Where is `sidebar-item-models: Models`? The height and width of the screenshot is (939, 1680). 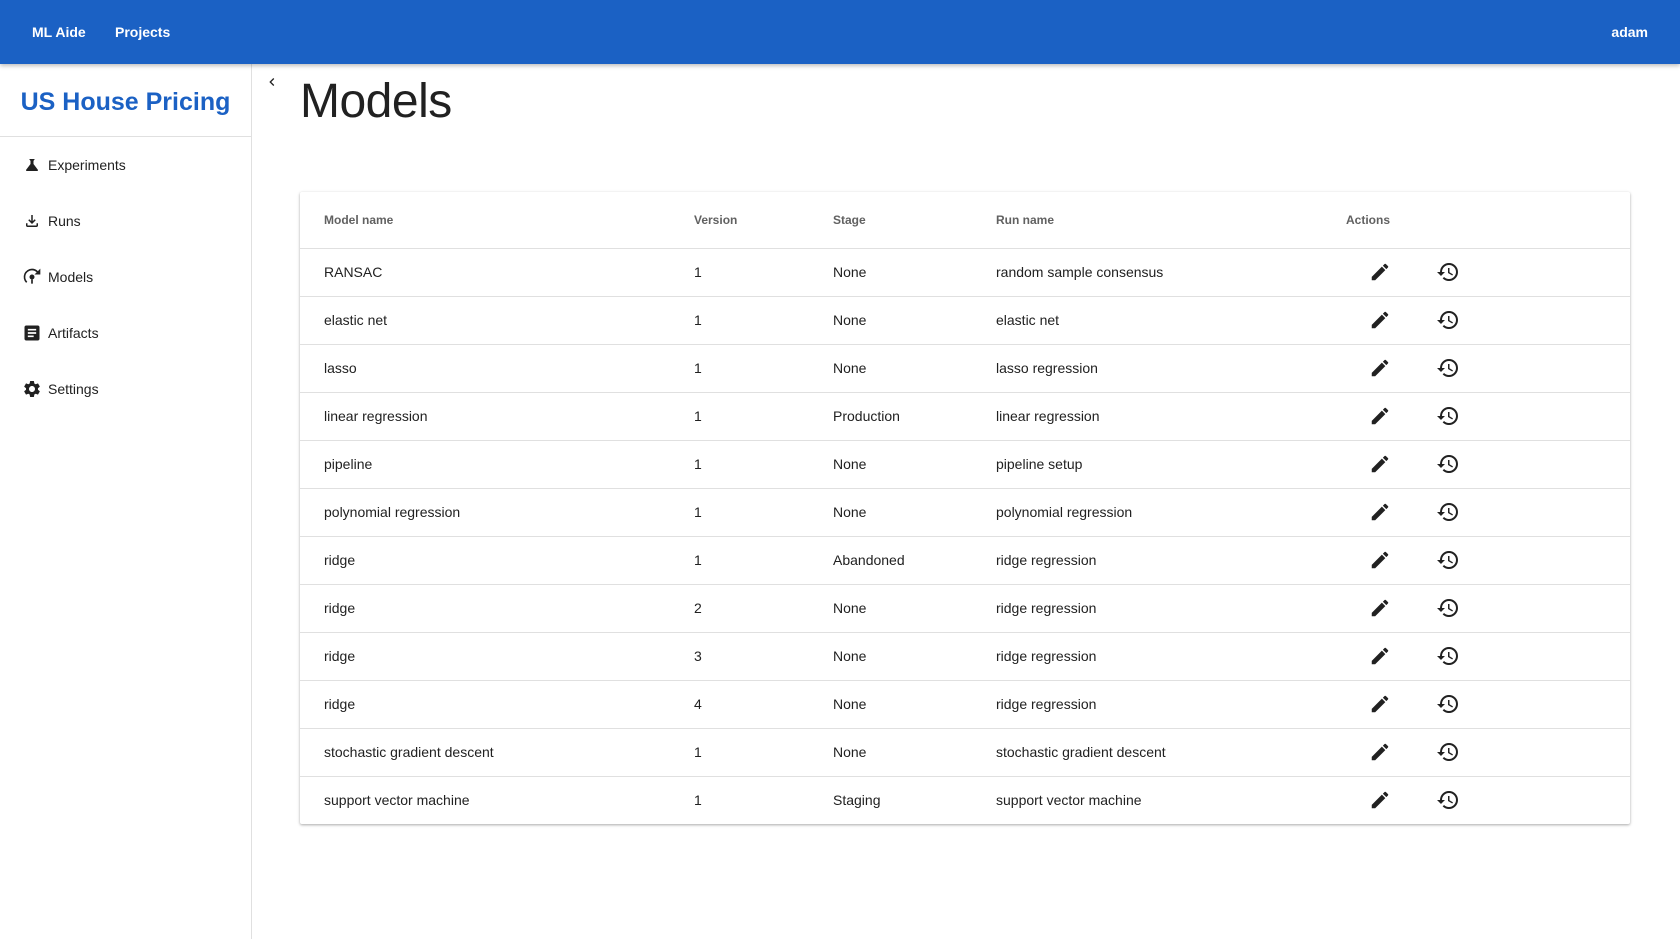 sidebar-item-models: Models is located at coordinates (125, 277).